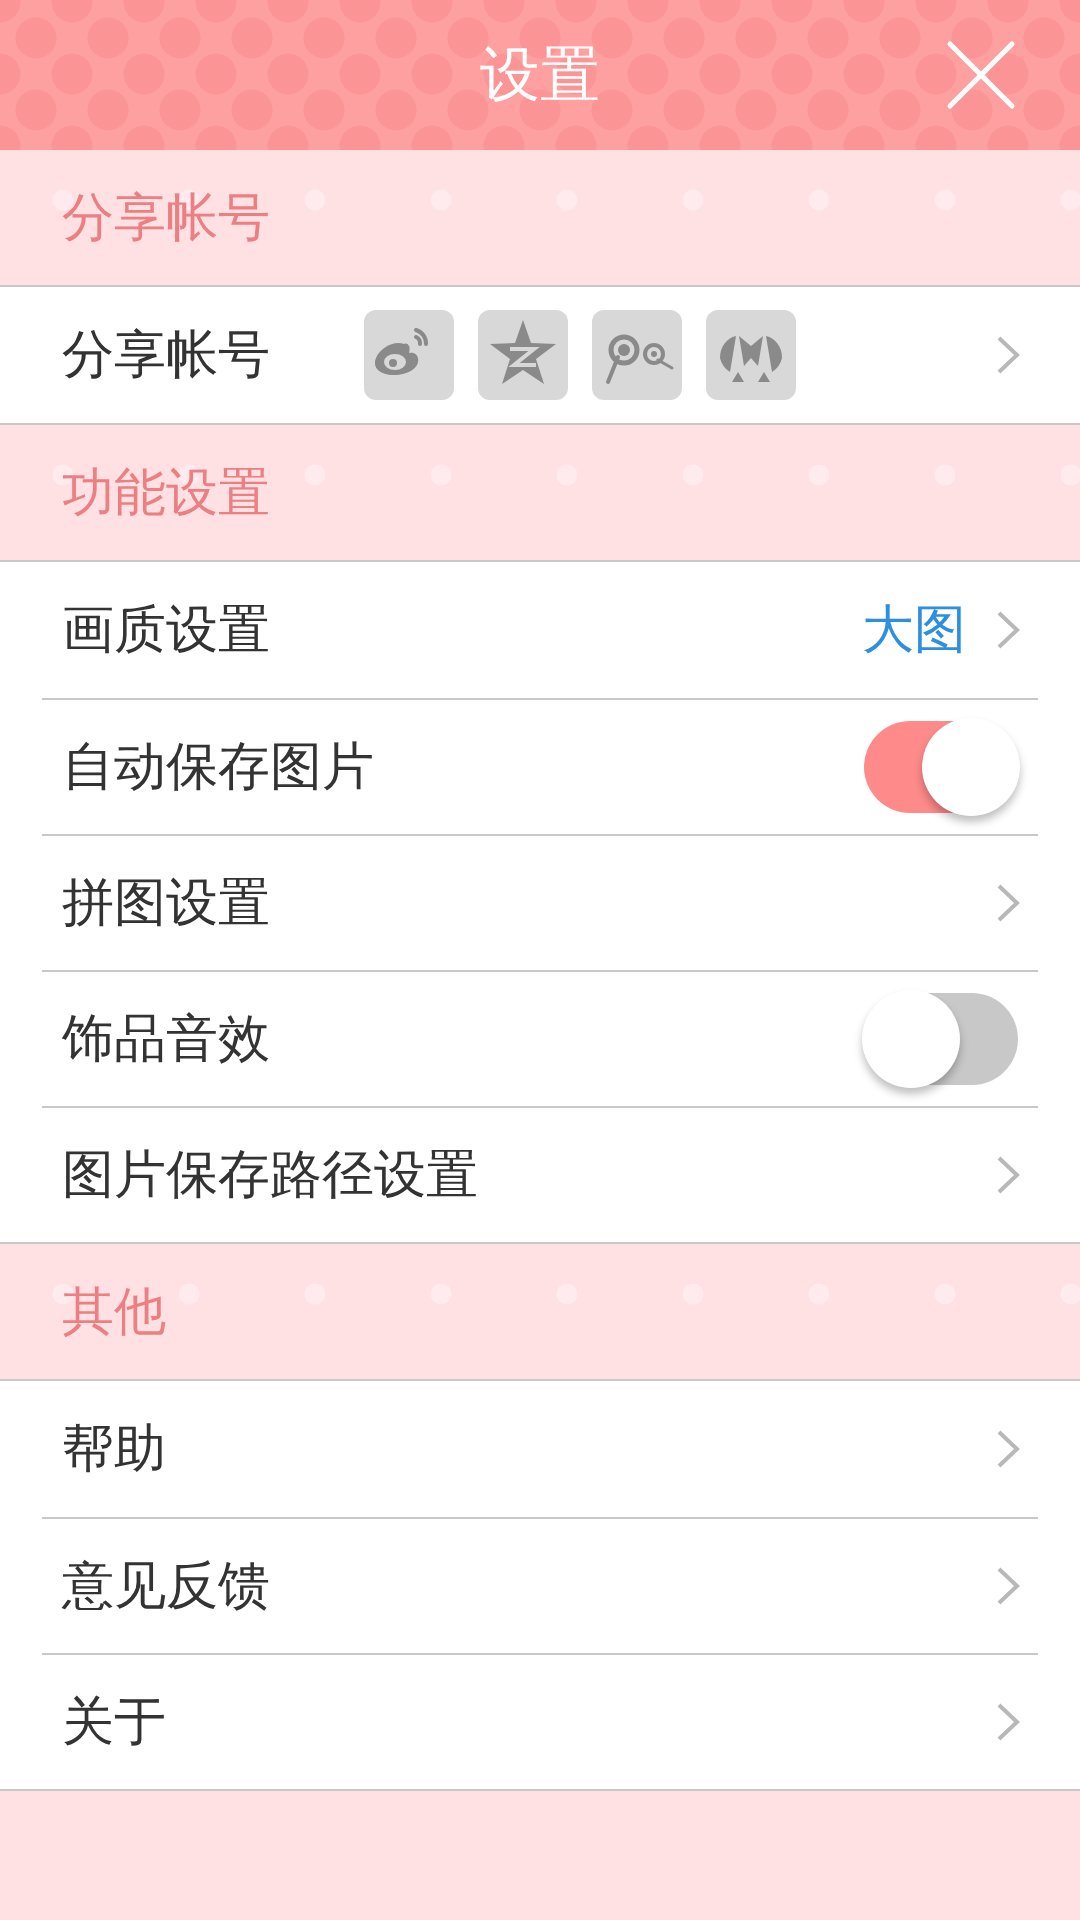 The image size is (1080, 1920). I want to click on settings-row: 关于, so click(540, 1721).